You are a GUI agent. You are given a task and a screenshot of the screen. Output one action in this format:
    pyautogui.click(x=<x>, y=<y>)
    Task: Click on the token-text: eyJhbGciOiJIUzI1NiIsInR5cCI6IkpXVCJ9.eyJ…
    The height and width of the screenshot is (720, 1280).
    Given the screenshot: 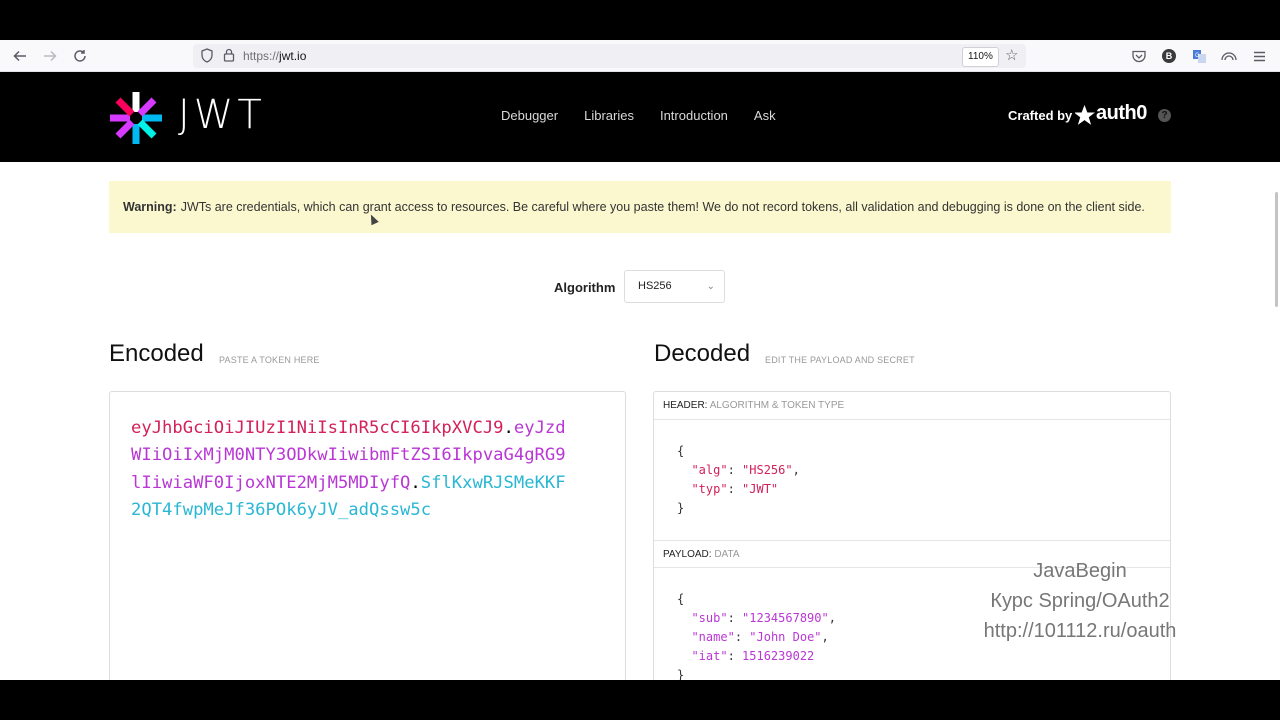 What is the action you would take?
    pyautogui.click(x=351, y=470)
    